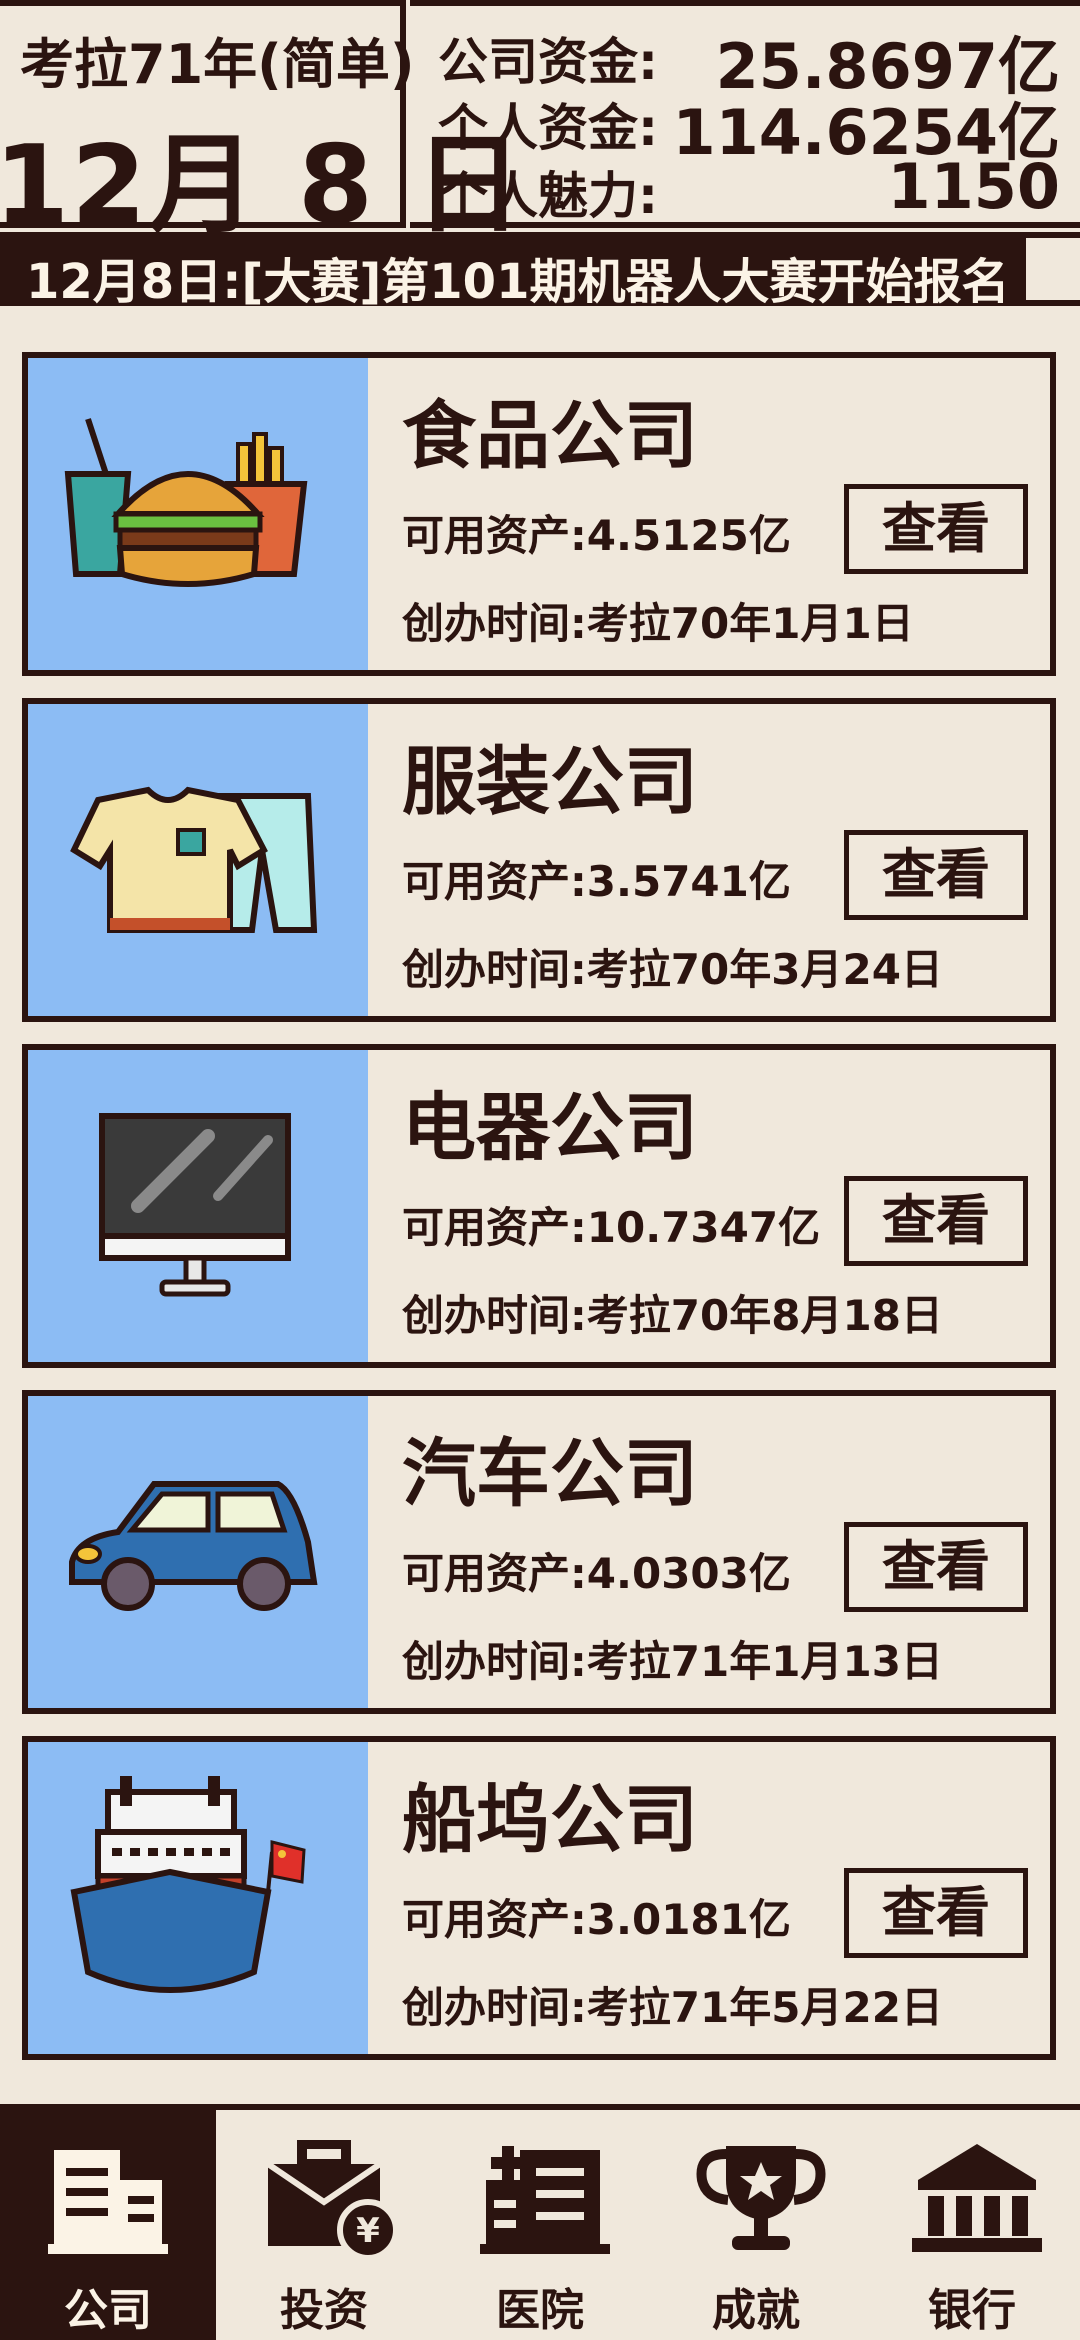 Image resolution: width=1080 pixels, height=2340 pixels. What do you see at coordinates (1050, 269) in the screenshot?
I see `news-ticker-button` at bounding box center [1050, 269].